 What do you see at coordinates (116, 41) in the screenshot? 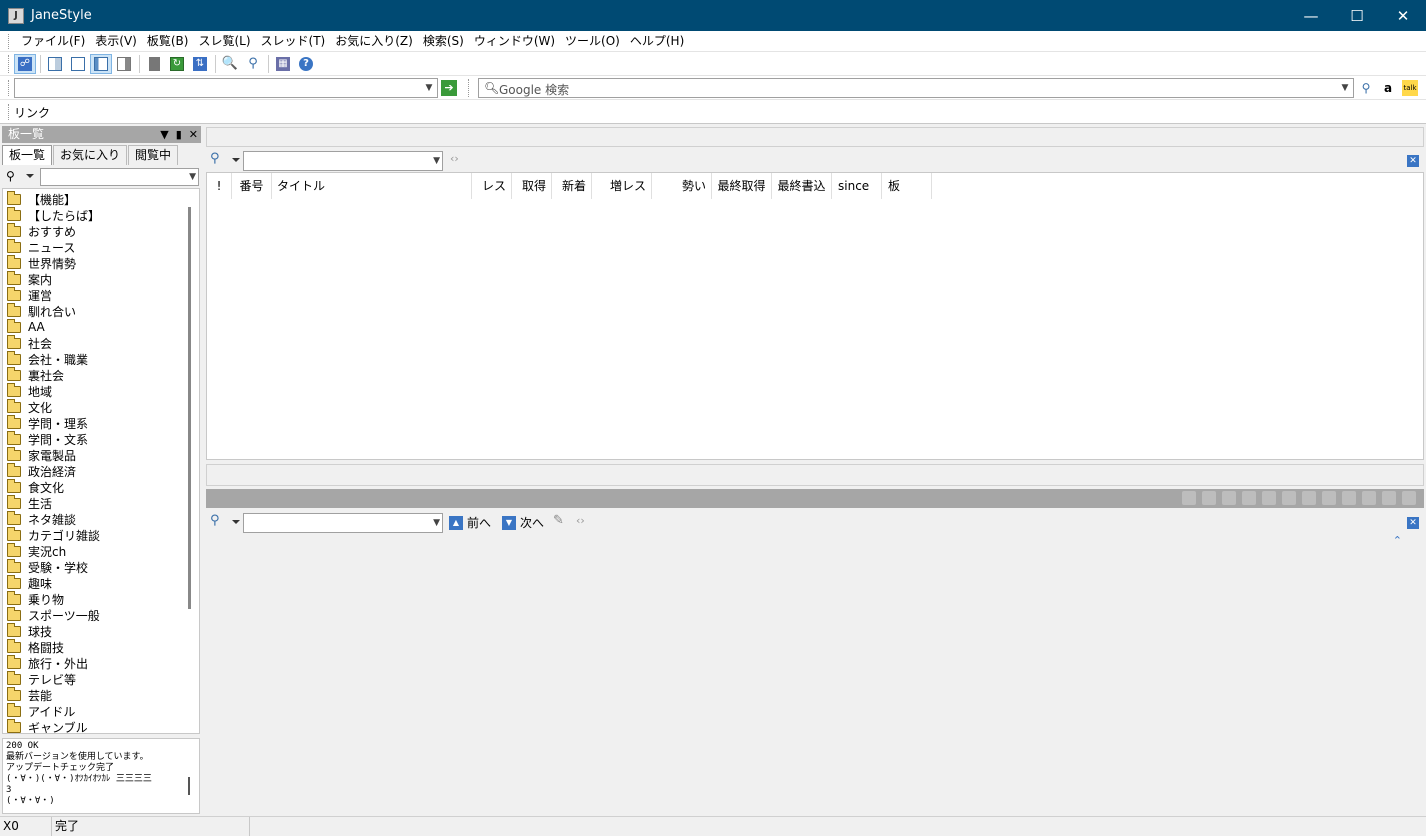
I see `menu-view: 表示(V)` at bounding box center [116, 41].